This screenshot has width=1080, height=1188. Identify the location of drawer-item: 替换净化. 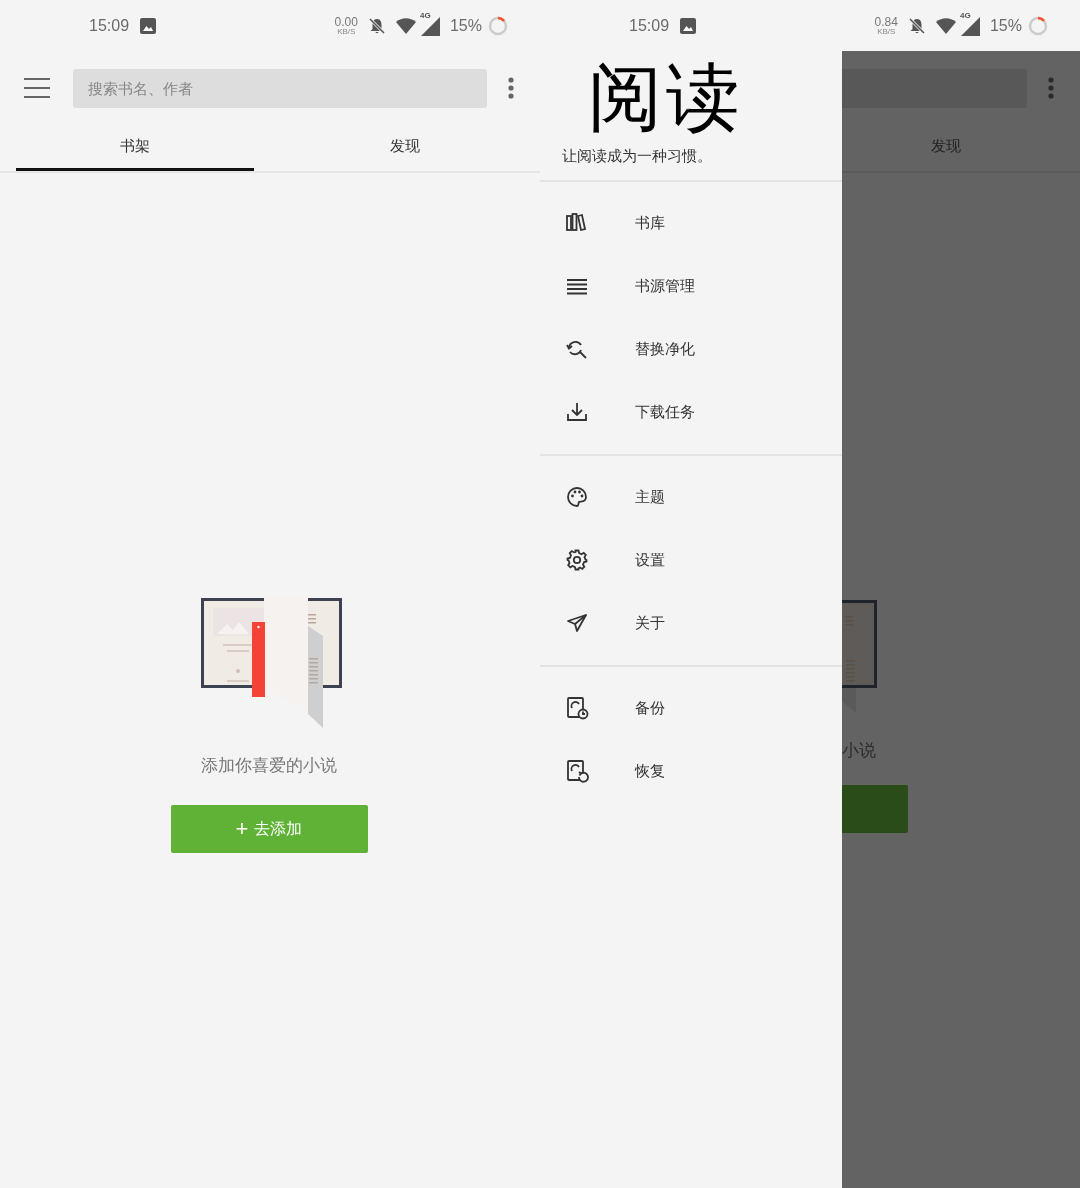
(691, 349).